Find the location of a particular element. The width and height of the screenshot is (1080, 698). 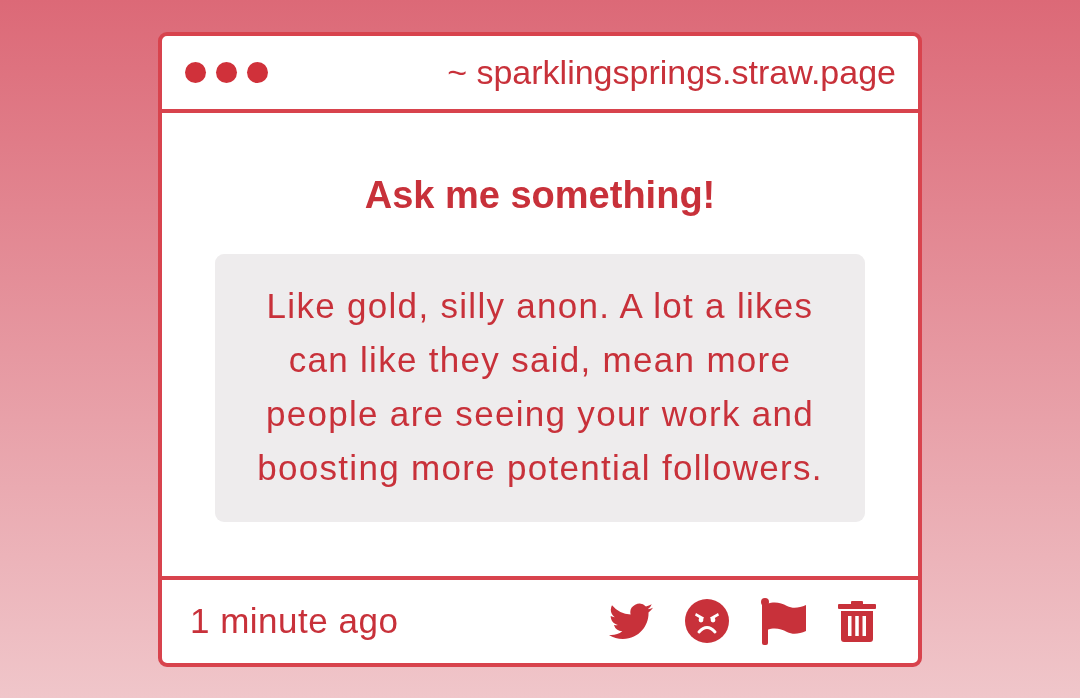

page-heading: Ask me something! is located at coordinates (540, 195).